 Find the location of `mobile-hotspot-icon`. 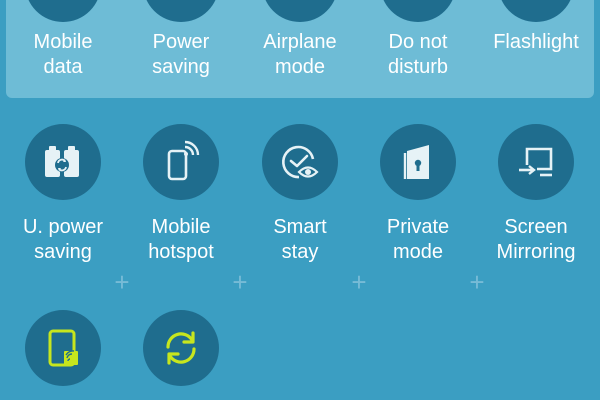

mobile-hotspot-icon is located at coordinates (181, 162).